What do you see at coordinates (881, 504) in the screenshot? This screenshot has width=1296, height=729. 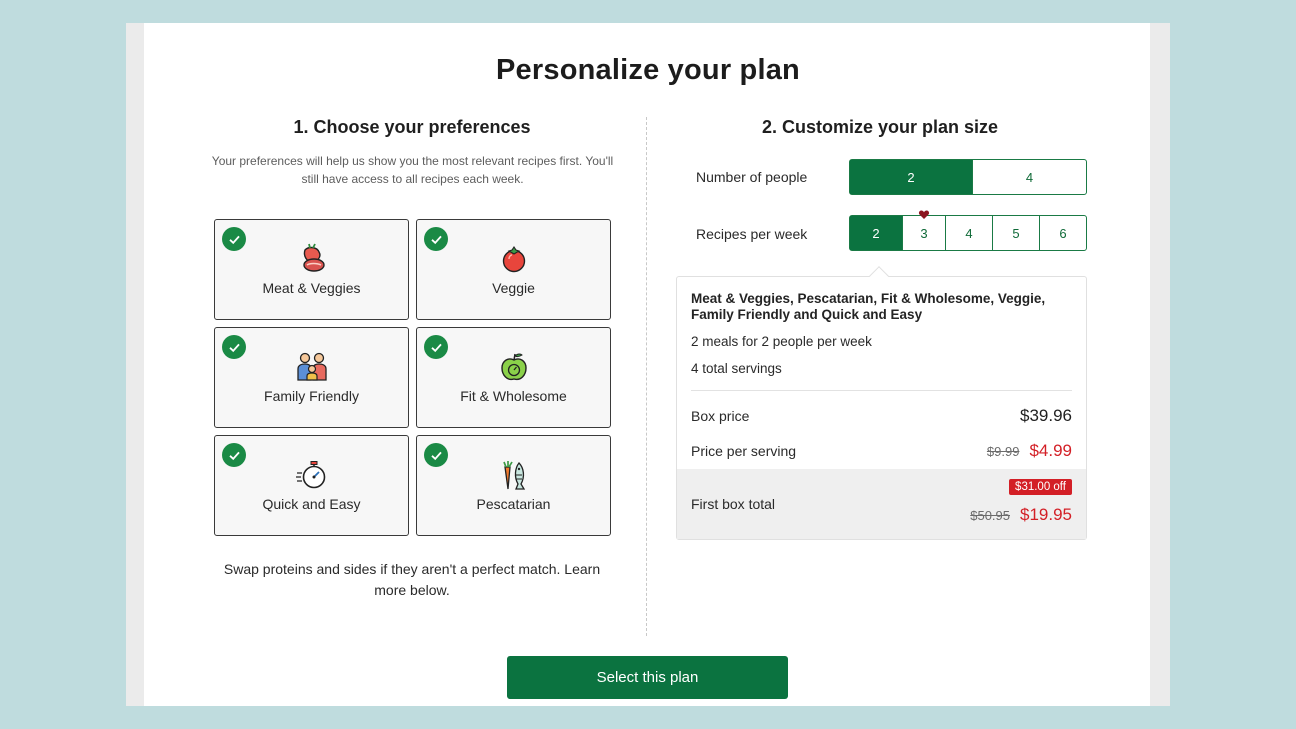 I see `first-box-section: First box total $31.00 off $50.95 $19.95` at bounding box center [881, 504].